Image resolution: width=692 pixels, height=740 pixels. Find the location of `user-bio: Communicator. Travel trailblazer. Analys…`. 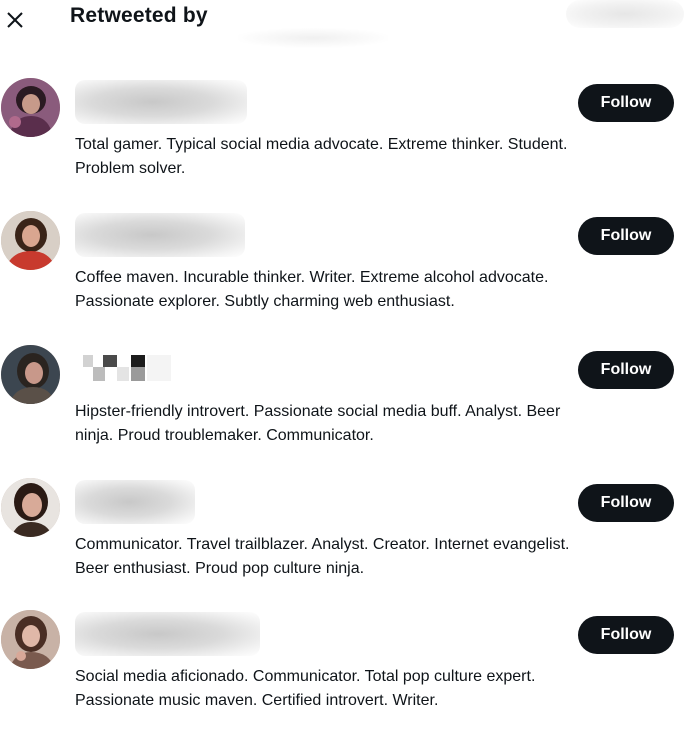

user-bio: Communicator. Travel trailblazer. Analys… is located at coordinates (322, 556).